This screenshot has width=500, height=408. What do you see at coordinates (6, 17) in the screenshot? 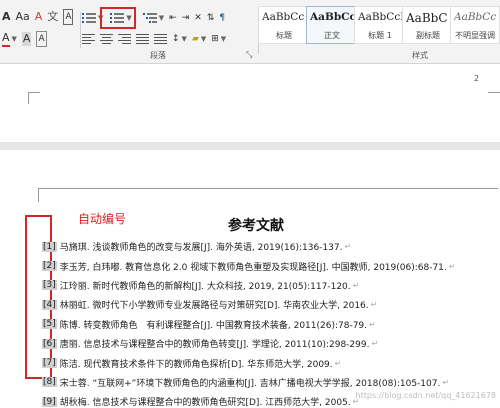
I see `font-size-up-icon: A` at bounding box center [6, 17].